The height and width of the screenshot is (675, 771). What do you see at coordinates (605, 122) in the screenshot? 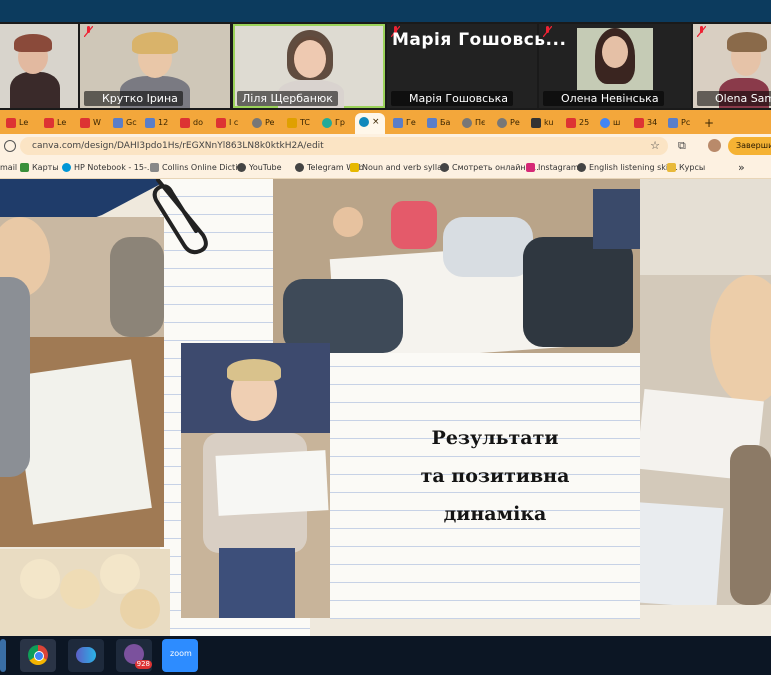
I see `google-icon` at bounding box center [605, 122].